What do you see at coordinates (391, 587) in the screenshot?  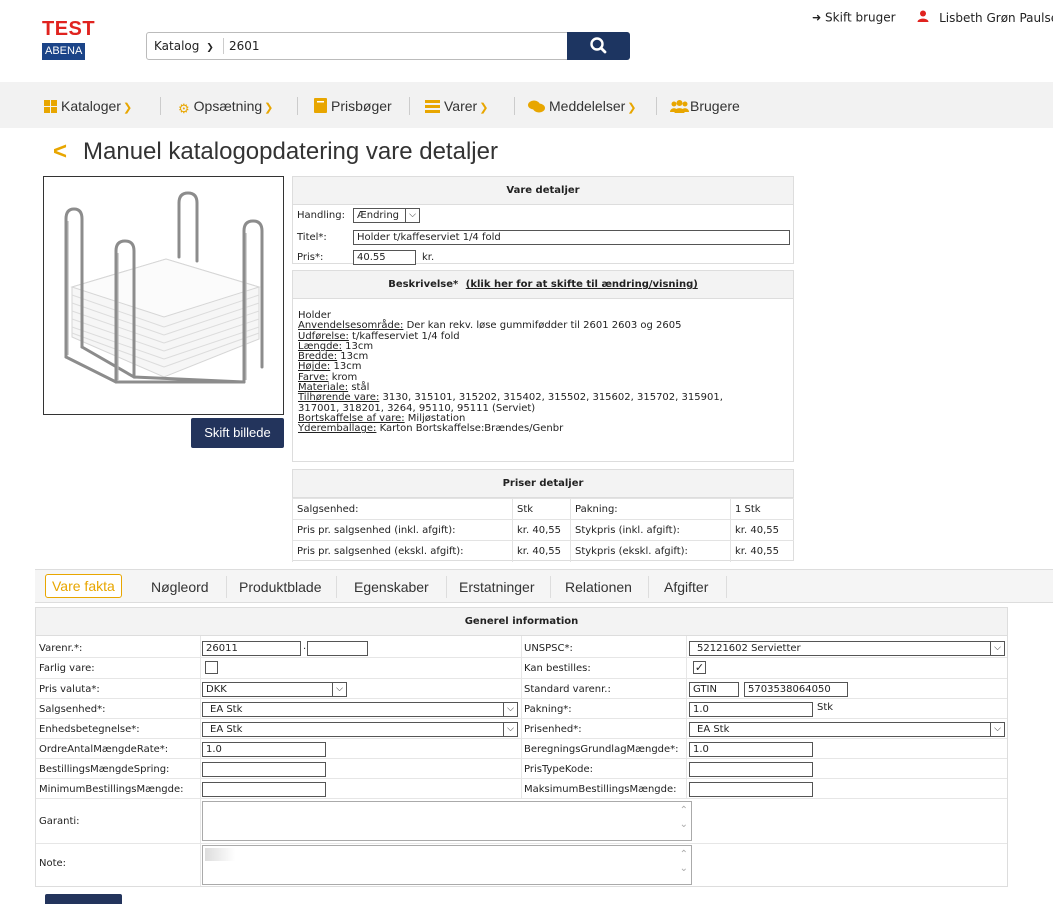 I see `tab-egenskaber: Egenskaber` at bounding box center [391, 587].